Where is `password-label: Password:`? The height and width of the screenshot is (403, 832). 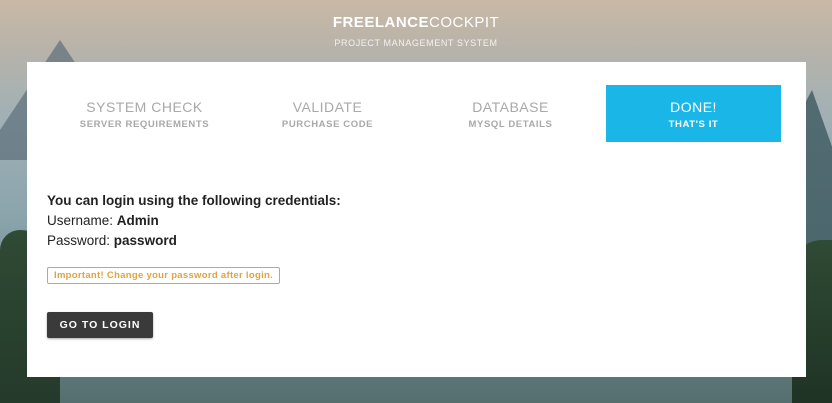 password-label: Password: is located at coordinates (79, 240).